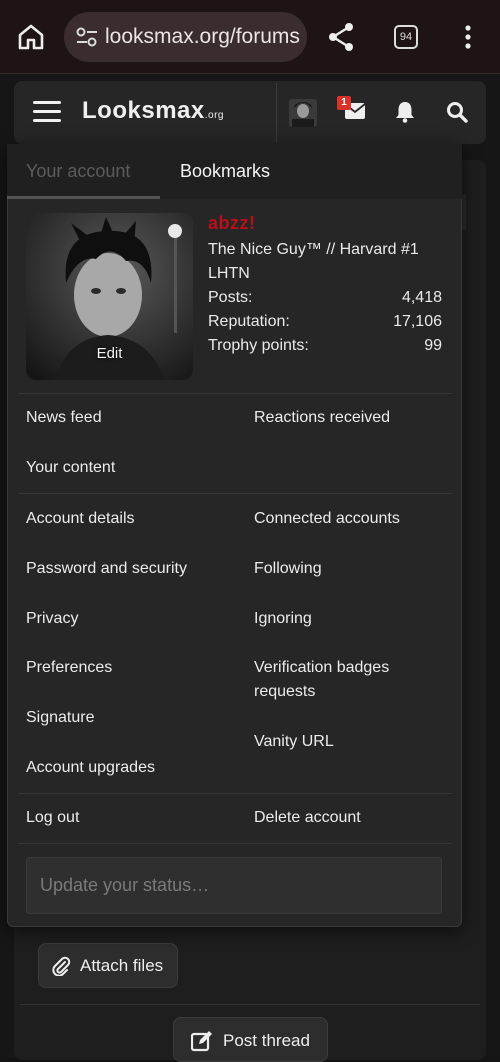  I want to click on stat-trophy-points: Trophy points: 99, so click(325, 348).